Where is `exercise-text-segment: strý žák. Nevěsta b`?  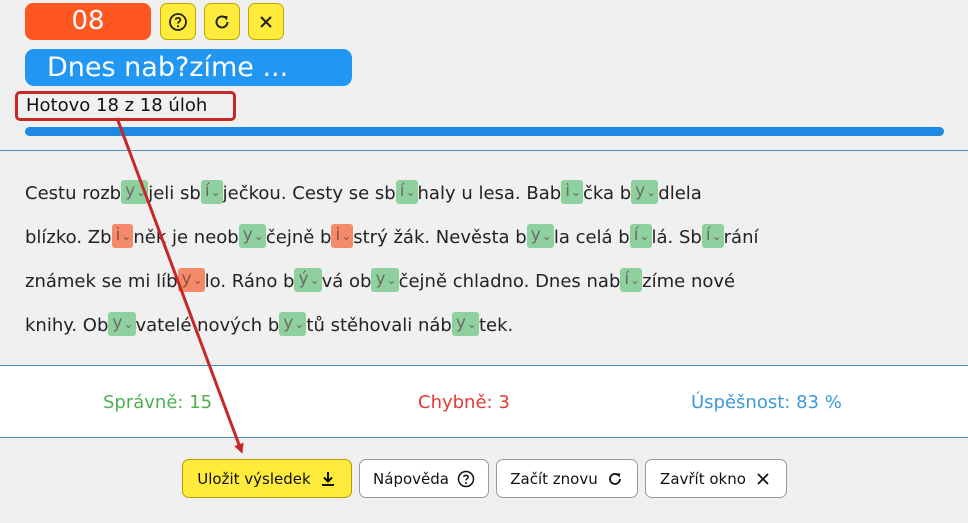
exercise-text-segment: strý žák. Nevěsta b is located at coordinates (440, 237).